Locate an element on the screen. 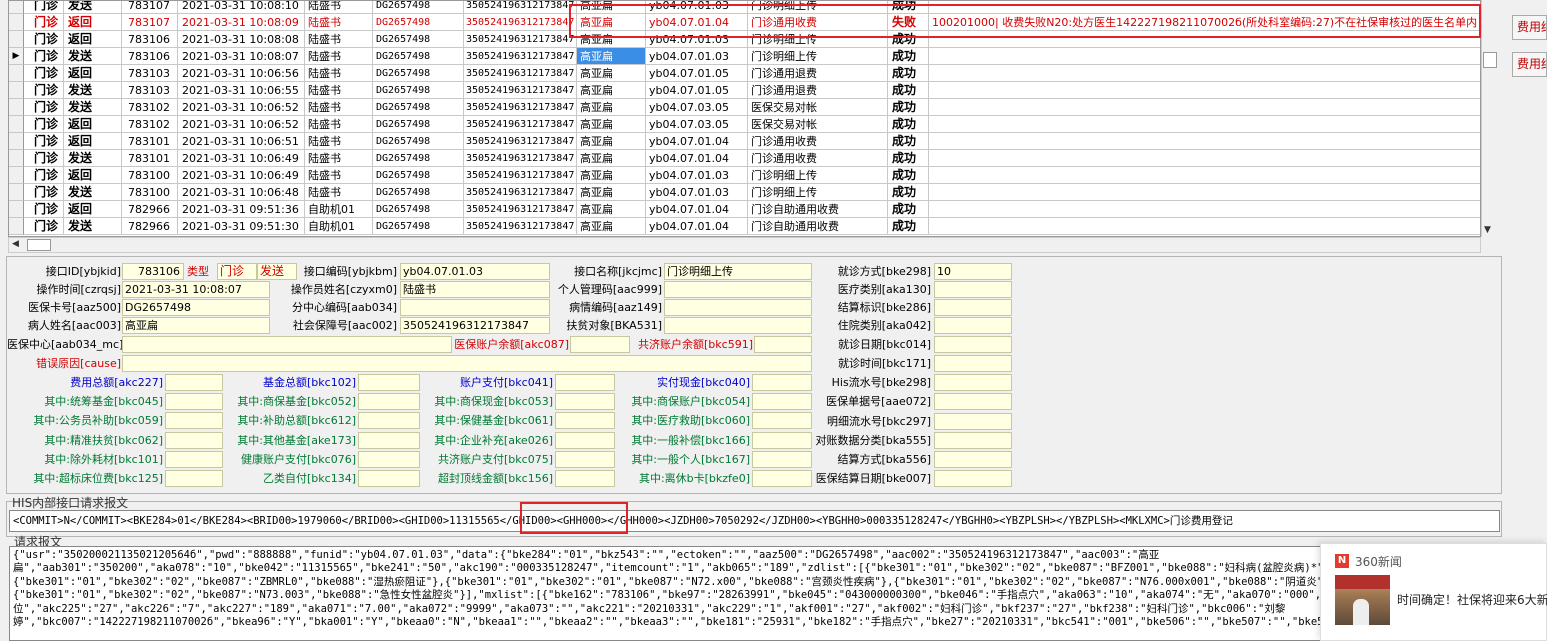  iface-code-field: yb04.07.01.03 is located at coordinates (475, 271).